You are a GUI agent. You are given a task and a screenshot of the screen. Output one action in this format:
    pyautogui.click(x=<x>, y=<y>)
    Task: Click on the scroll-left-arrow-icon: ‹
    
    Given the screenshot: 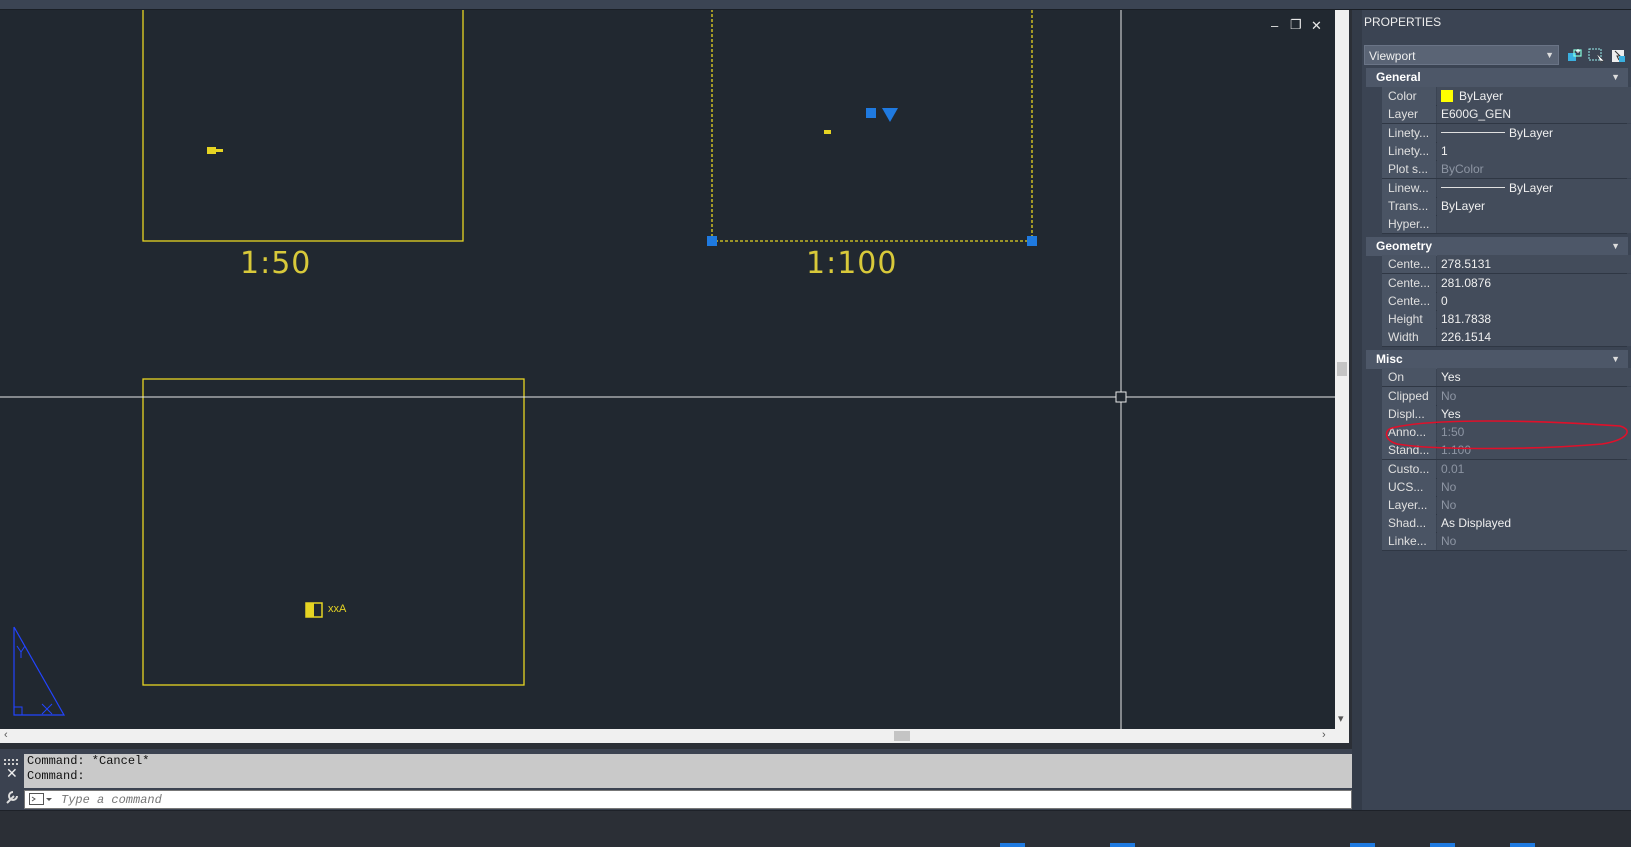 What is the action you would take?
    pyautogui.click(x=6, y=735)
    